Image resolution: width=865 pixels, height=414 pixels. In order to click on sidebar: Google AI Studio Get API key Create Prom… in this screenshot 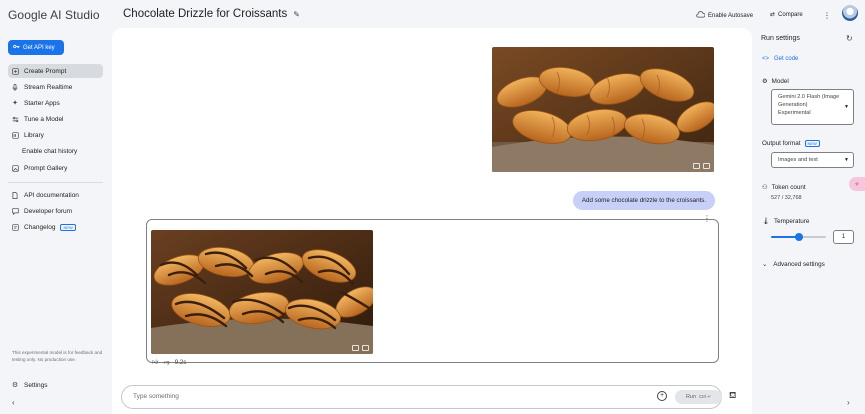, I will do `click(55, 207)`.